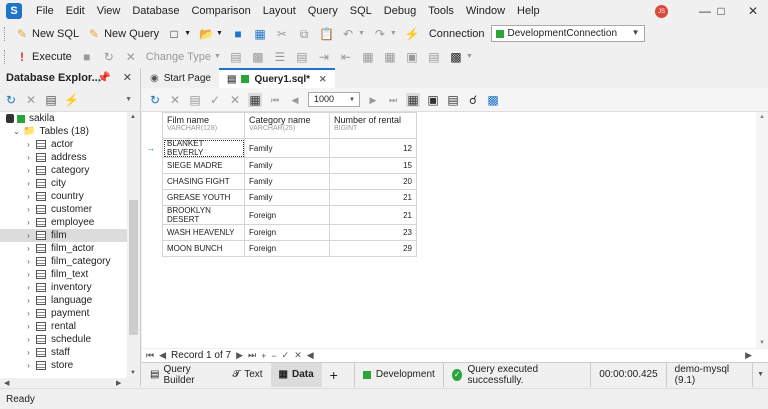  What do you see at coordinates (220, 11) in the screenshot?
I see `menu-comparison: Comparison` at bounding box center [220, 11].